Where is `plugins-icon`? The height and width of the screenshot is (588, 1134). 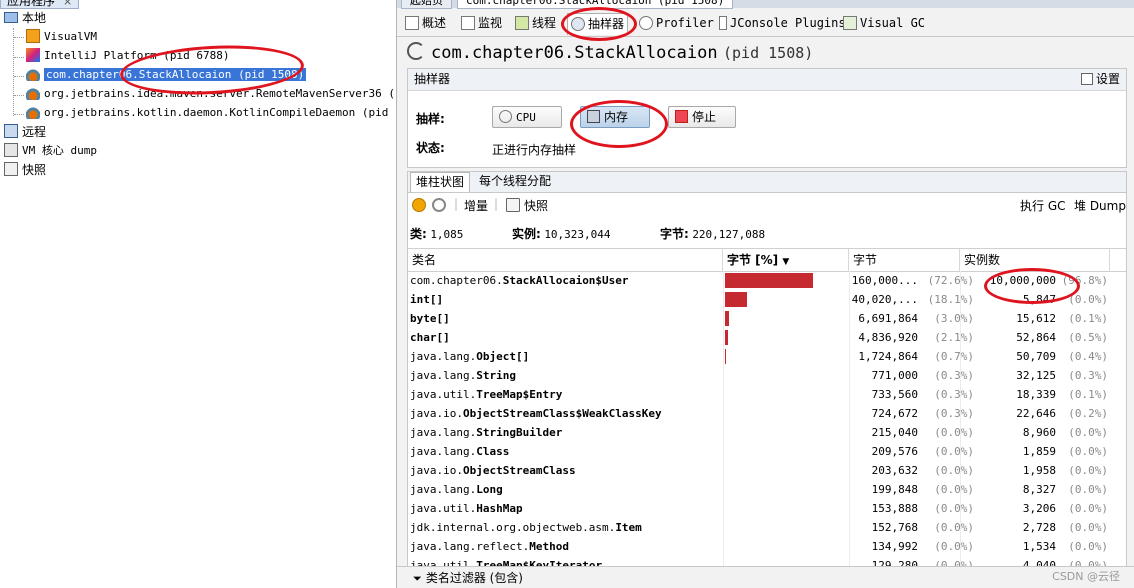 plugins-icon is located at coordinates (723, 22).